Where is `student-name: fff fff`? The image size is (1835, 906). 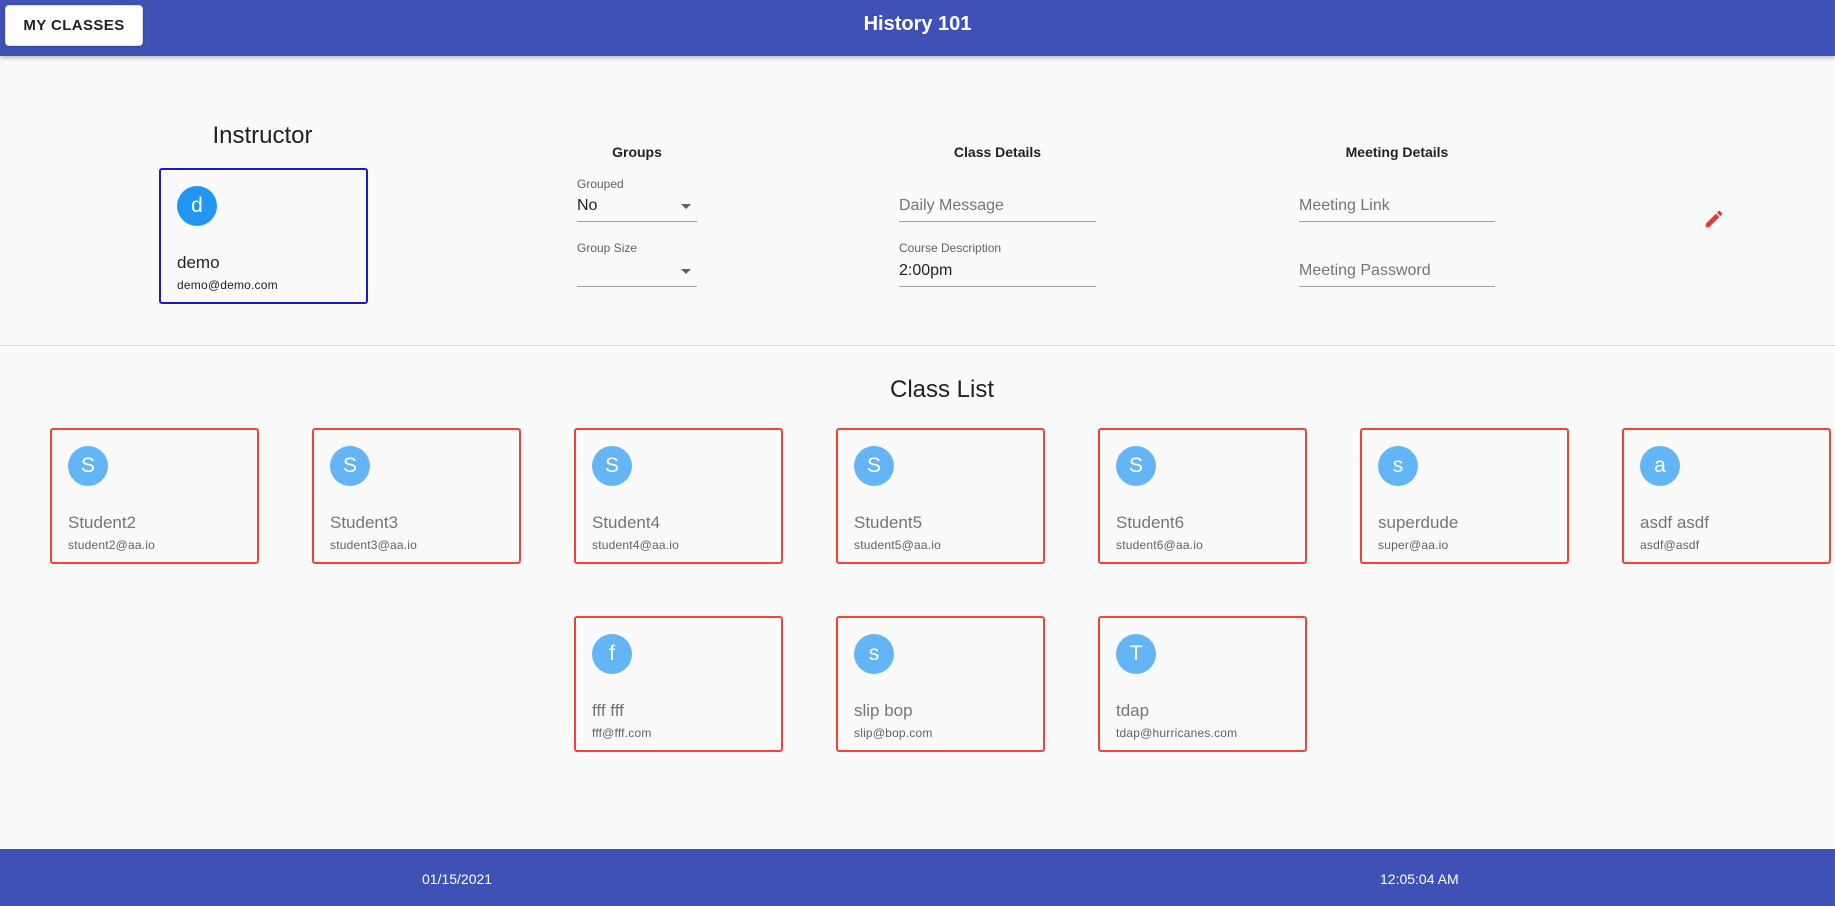
student-name: fff fff is located at coordinates (608, 710).